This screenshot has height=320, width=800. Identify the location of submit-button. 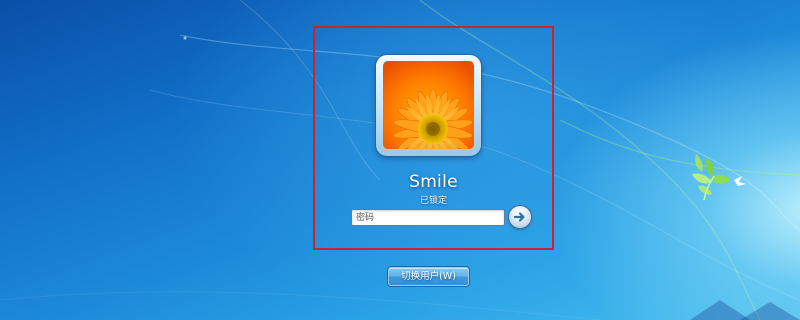
(520, 217).